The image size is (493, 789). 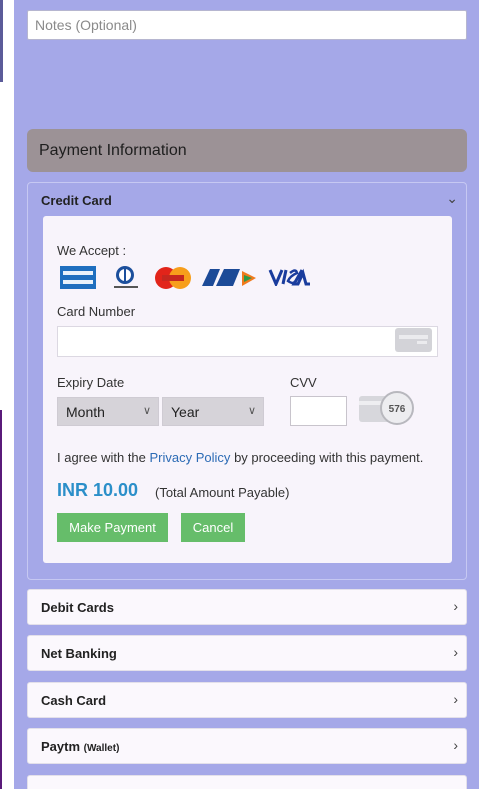 I want to click on paytm-label: Paytm (Wallet), so click(x=80, y=746).